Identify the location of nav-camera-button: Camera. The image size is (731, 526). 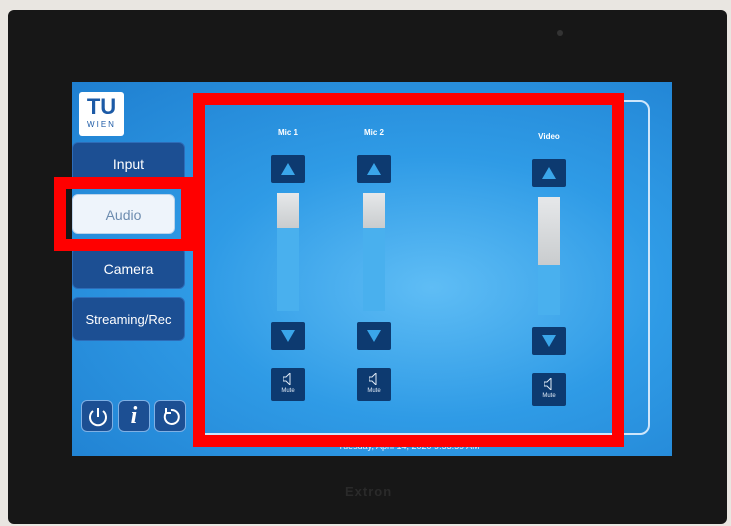
(128, 268).